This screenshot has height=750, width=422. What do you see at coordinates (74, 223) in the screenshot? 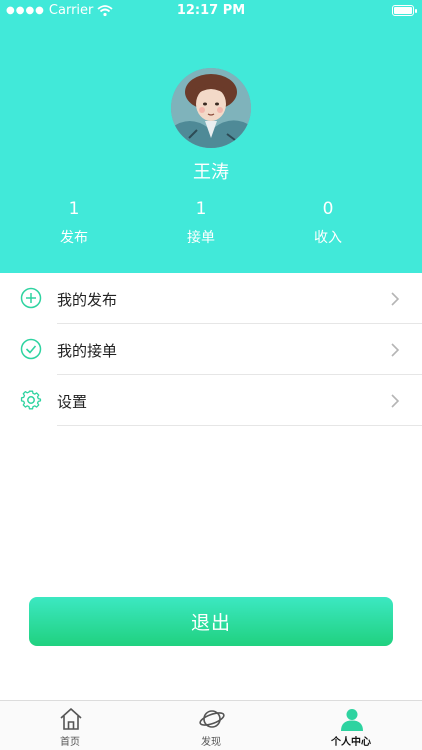
I see `stat-publish: 1 发布` at bounding box center [74, 223].